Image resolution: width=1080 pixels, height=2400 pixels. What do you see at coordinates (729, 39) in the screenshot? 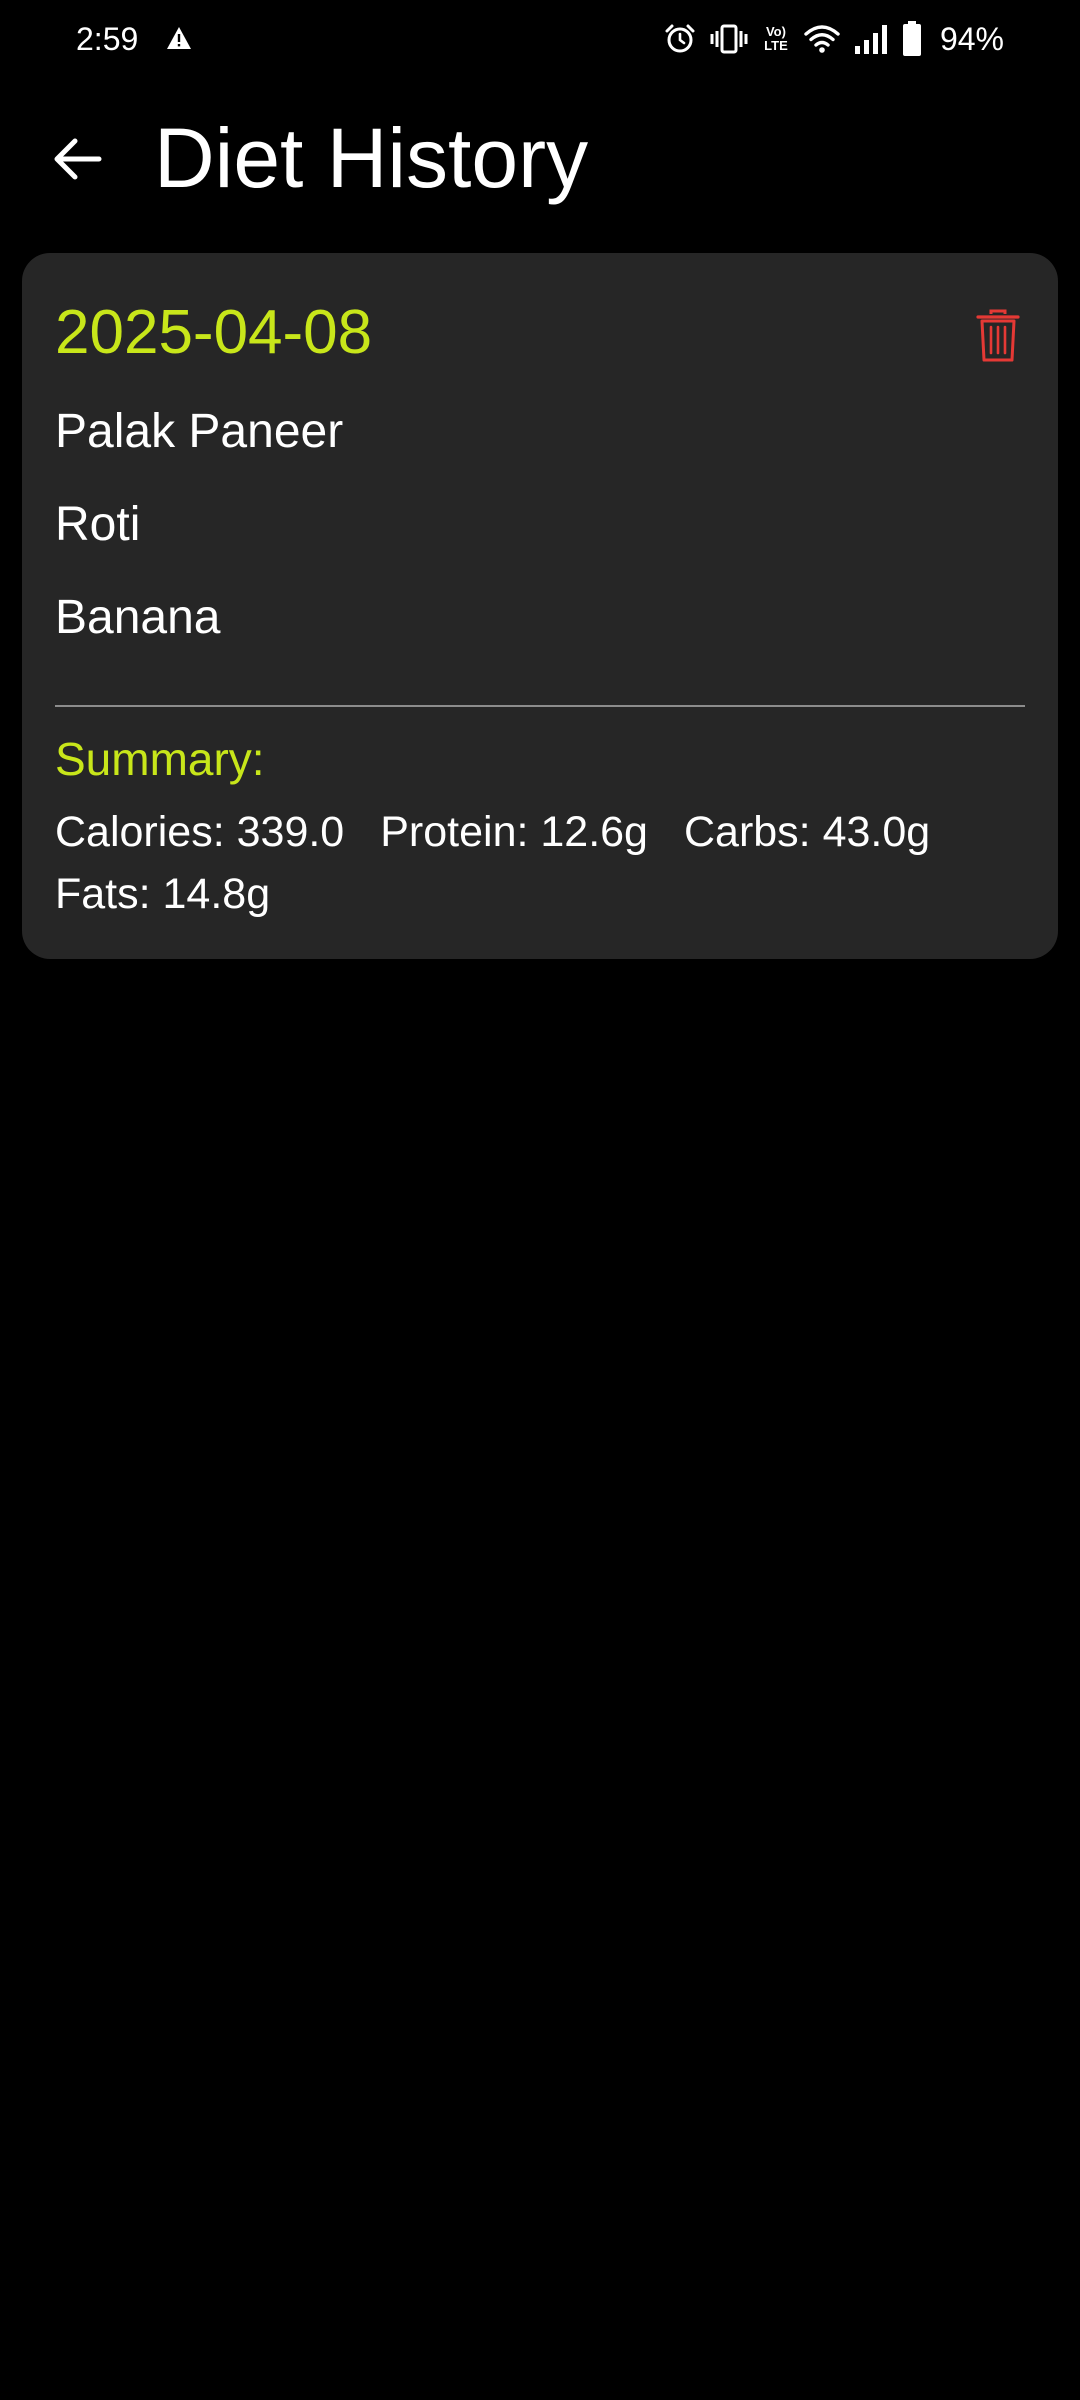
I see `vibrate-icon` at bounding box center [729, 39].